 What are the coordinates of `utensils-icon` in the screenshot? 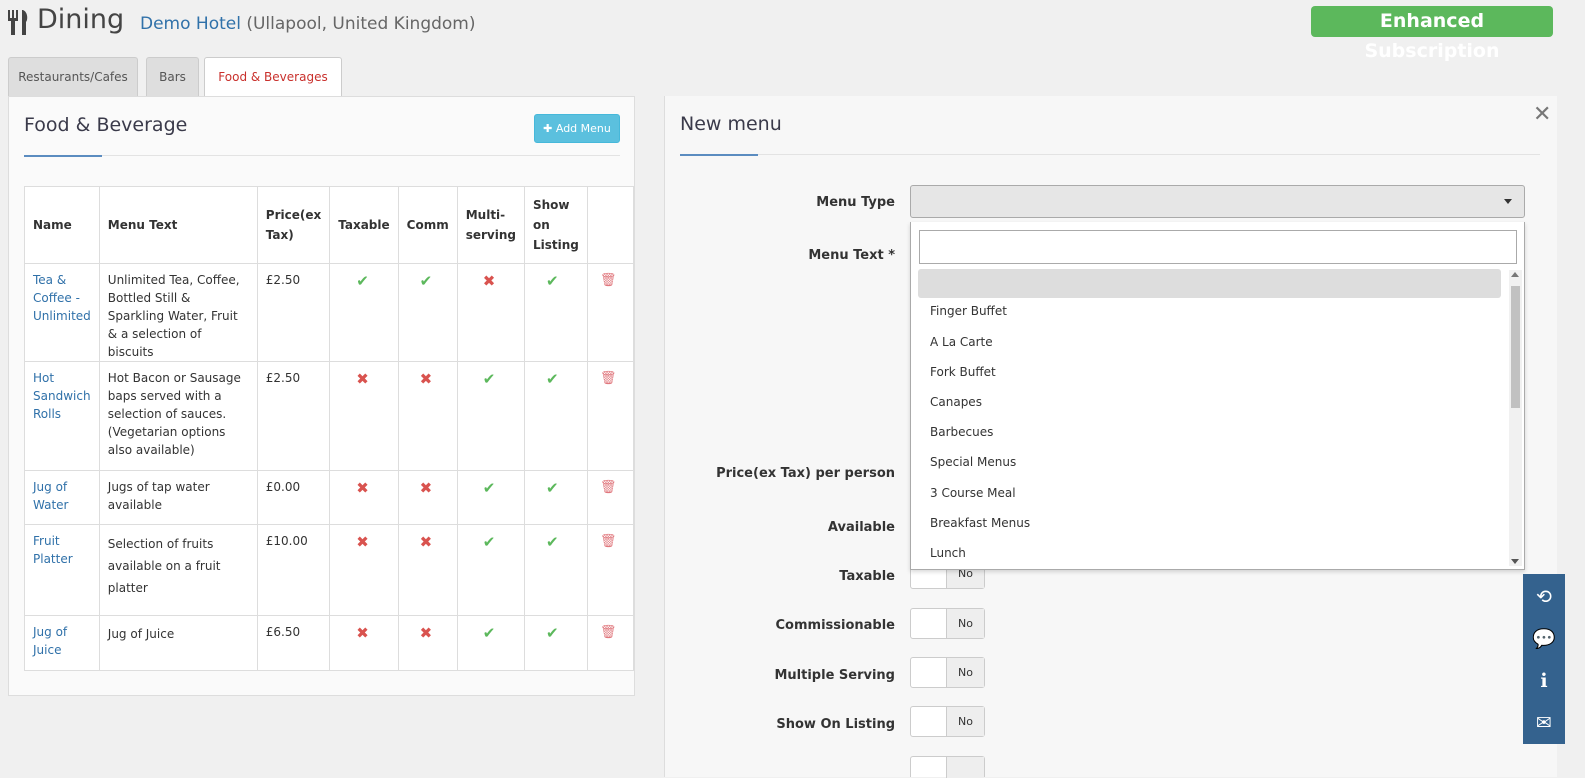 It's located at (18, 22).